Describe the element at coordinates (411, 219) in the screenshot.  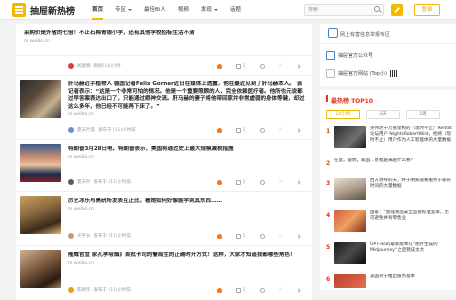
I see `hot-item-title: 国家：“加强食品安全监管标准变革，无可避免并有零售业` at that location.